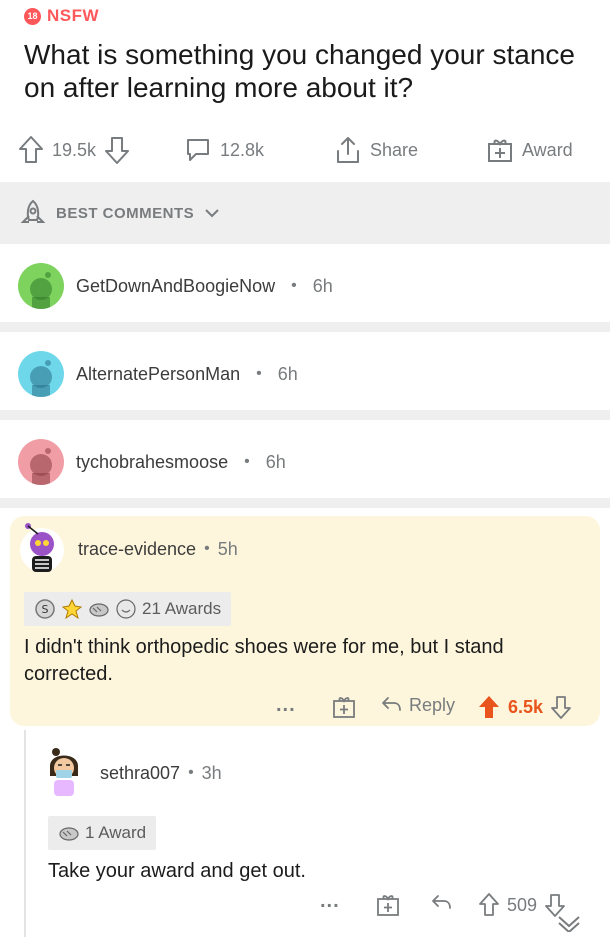 The width and height of the screenshot is (610, 937). I want to click on reply-button: Reply, so click(417, 705).